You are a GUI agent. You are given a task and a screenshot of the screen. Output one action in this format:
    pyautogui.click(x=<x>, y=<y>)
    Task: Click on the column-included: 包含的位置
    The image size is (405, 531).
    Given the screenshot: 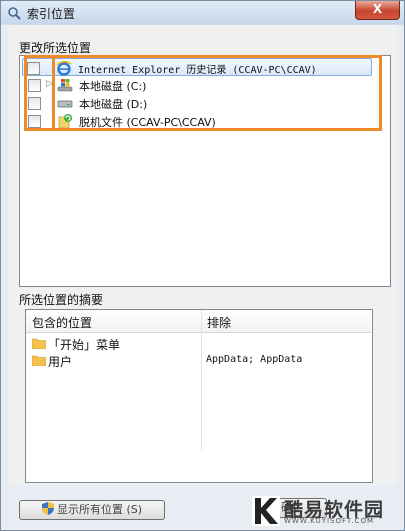 What is the action you would take?
    pyautogui.click(x=62, y=322)
    